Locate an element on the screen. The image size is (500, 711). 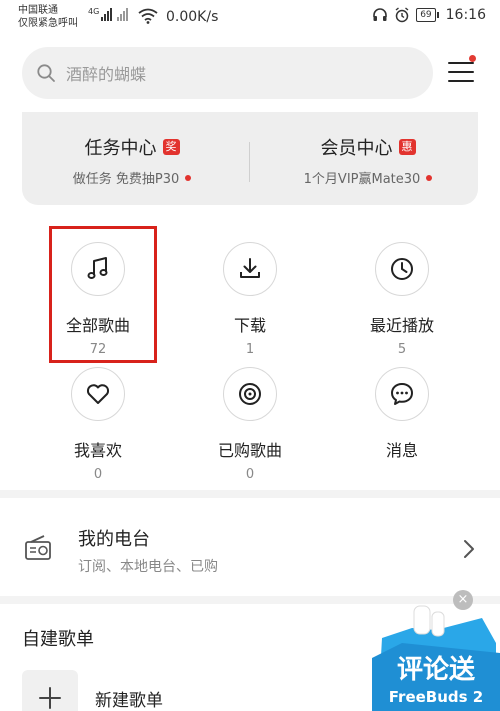
section-divider is located at coordinates (250, 494).